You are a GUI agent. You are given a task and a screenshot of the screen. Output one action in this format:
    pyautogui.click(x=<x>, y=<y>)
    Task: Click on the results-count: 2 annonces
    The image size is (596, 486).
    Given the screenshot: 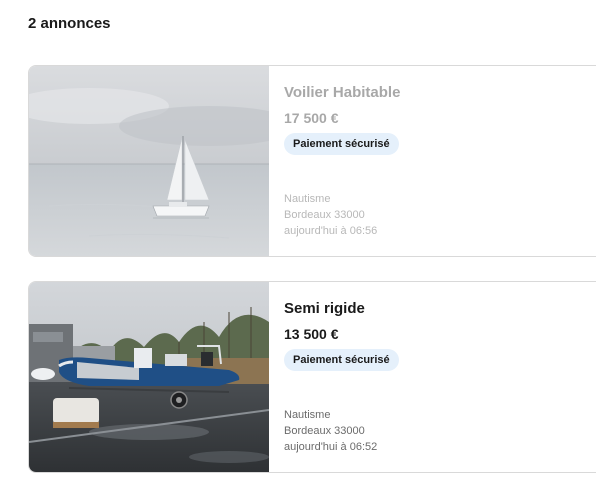 What is the action you would take?
    pyautogui.click(x=69, y=23)
    